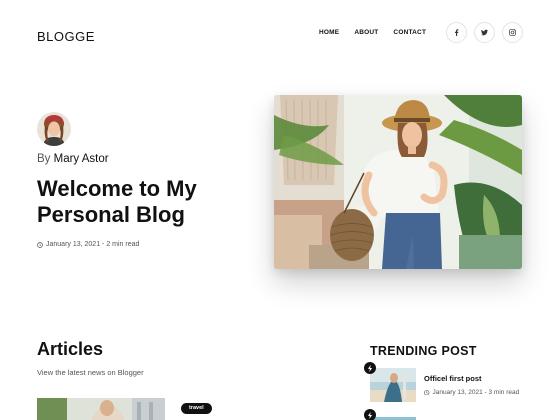 This screenshot has height=420, width=560. I want to click on instagram-button, so click(512, 32).